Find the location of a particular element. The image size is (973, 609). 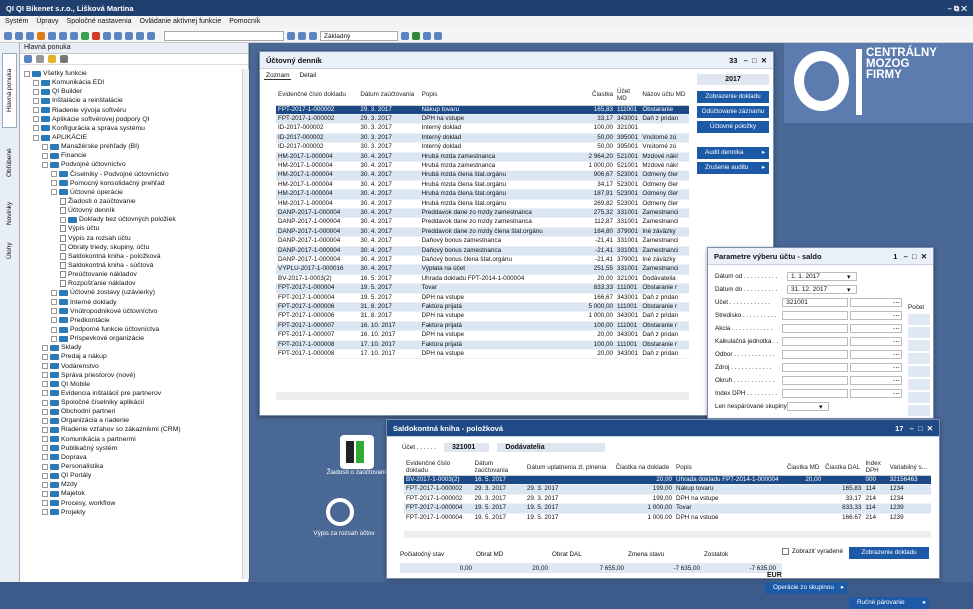

tree-item: Mzdy is located at coordinates (131, 484).